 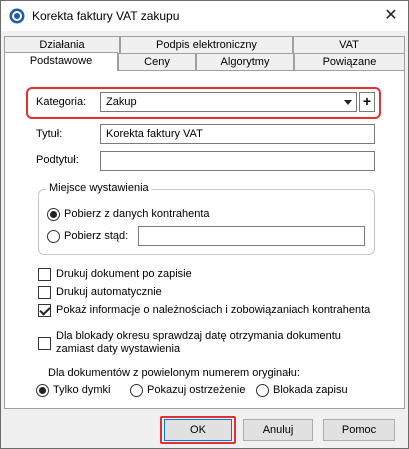 I want to click on radio-tylko-dymki, so click(x=42, y=390).